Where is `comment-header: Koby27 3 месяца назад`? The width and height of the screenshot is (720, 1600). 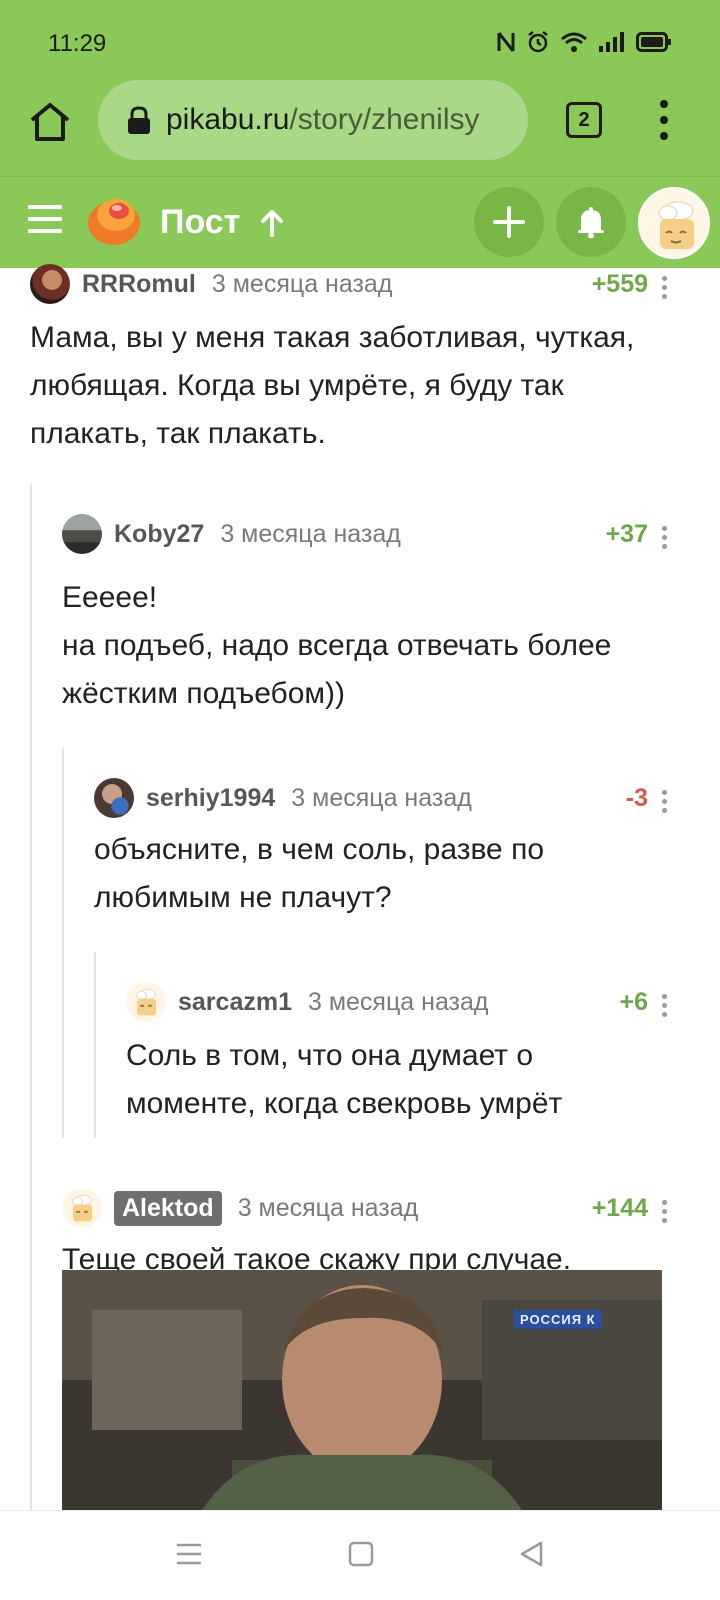
comment-header: Koby27 3 месяца назад is located at coordinates (231, 534).